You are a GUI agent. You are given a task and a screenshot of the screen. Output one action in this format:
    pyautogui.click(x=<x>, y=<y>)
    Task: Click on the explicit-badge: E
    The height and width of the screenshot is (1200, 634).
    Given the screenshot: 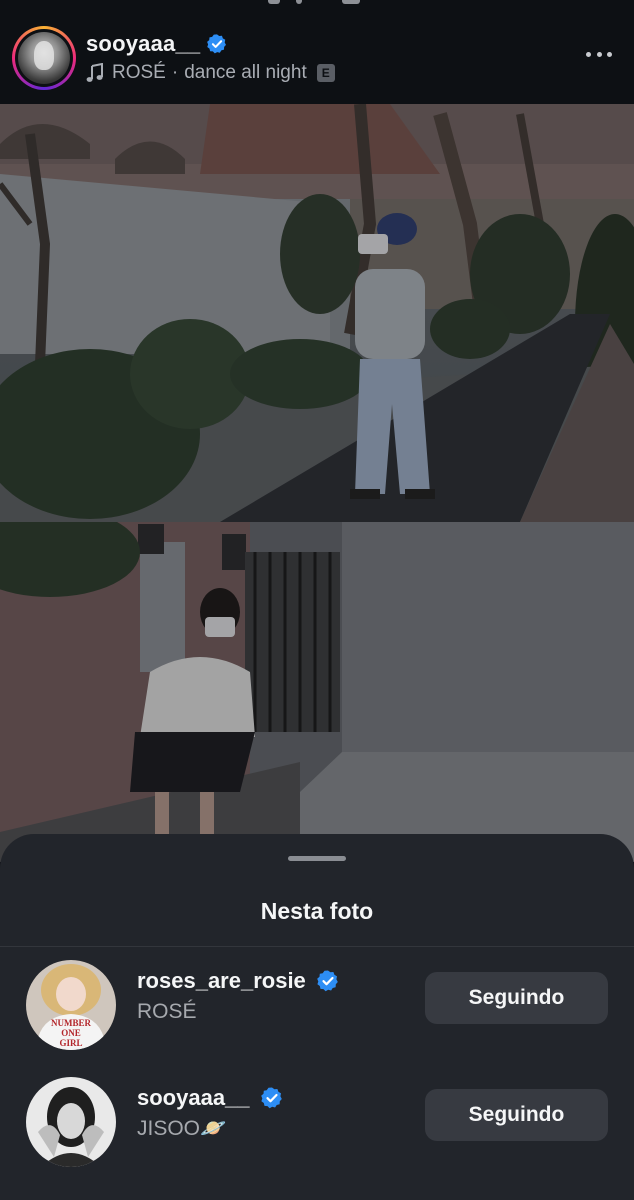 What is the action you would take?
    pyautogui.click(x=325, y=73)
    